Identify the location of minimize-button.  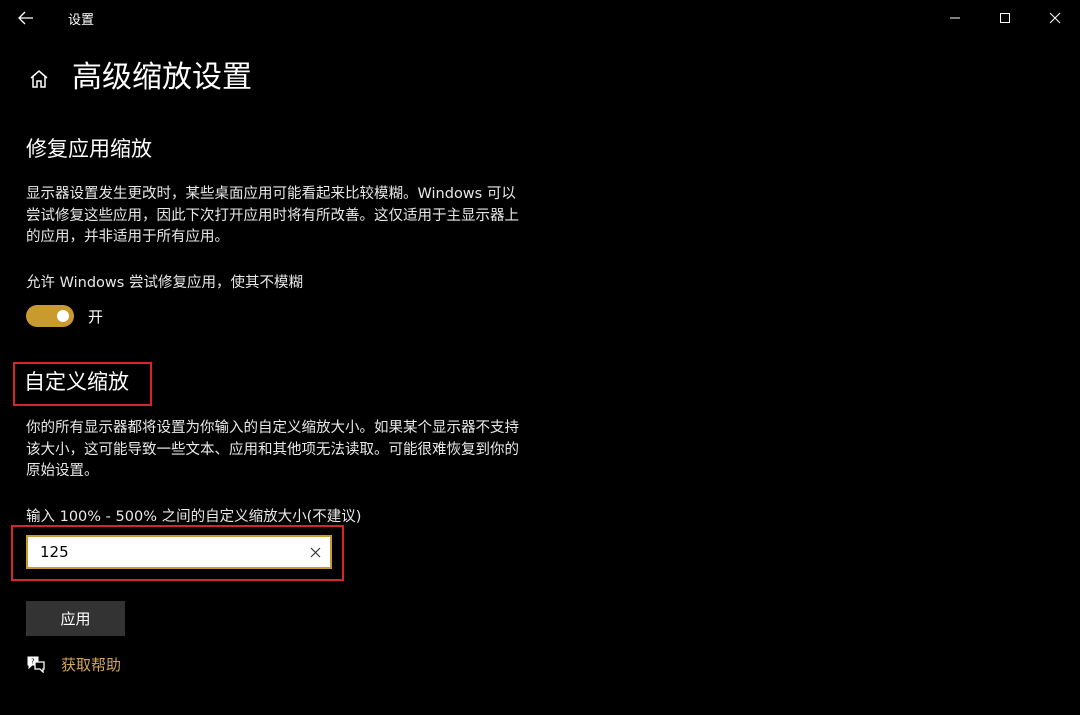
(955, 18).